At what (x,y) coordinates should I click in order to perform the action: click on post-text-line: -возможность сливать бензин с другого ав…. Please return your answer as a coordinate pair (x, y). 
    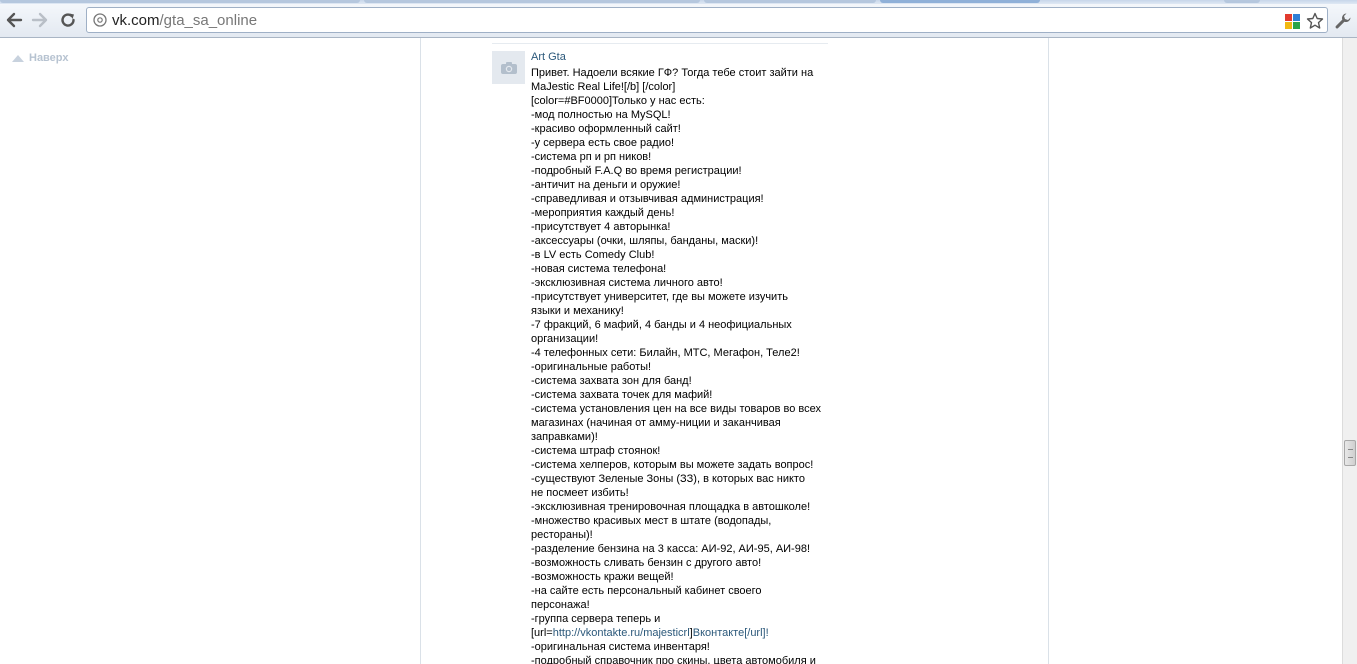
    Looking at the image, I should click on (646, 563).